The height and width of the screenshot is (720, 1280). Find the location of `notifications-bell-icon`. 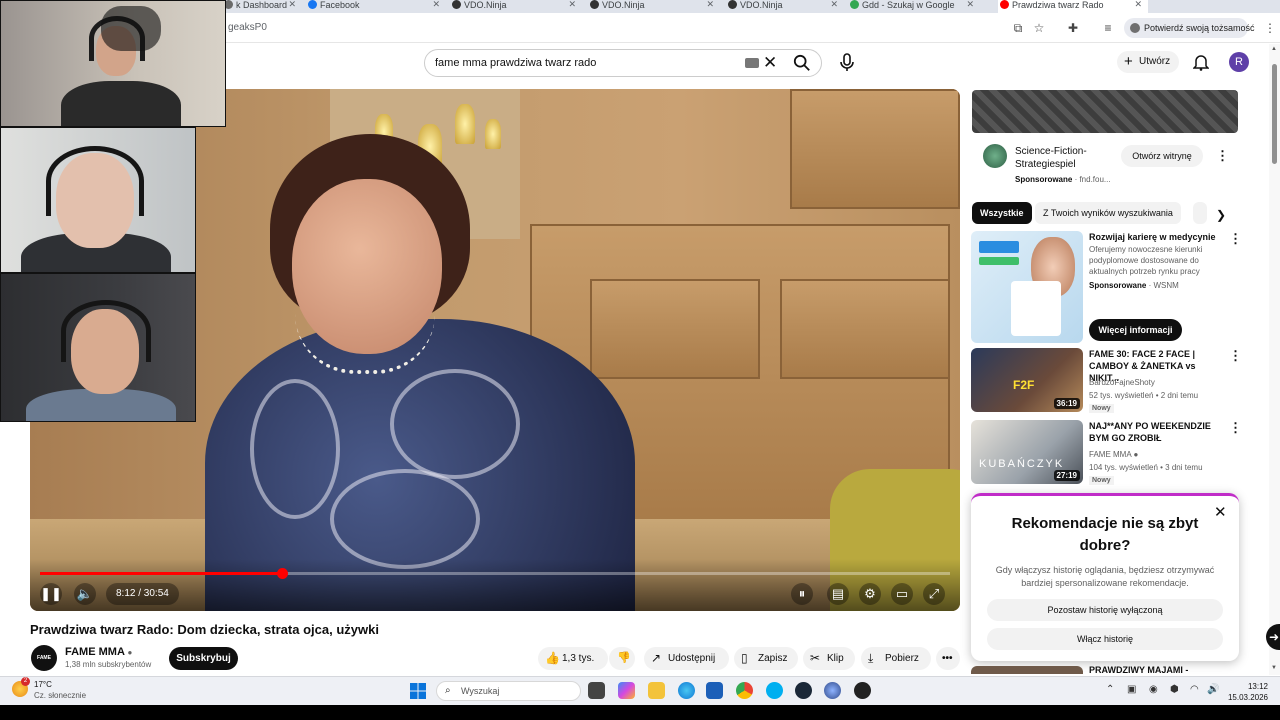

notifications-bell-icon is located at coordinates (1201, 62).